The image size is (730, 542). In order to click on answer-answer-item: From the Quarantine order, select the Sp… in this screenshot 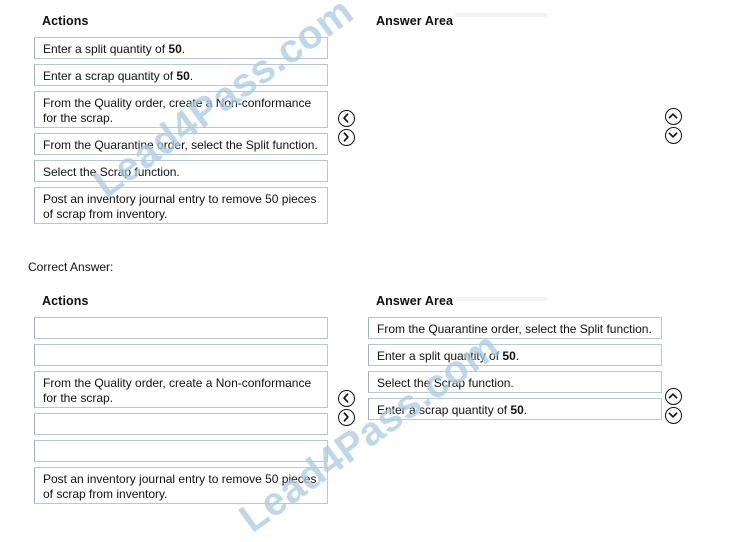, I will do `click(515, 328)`.